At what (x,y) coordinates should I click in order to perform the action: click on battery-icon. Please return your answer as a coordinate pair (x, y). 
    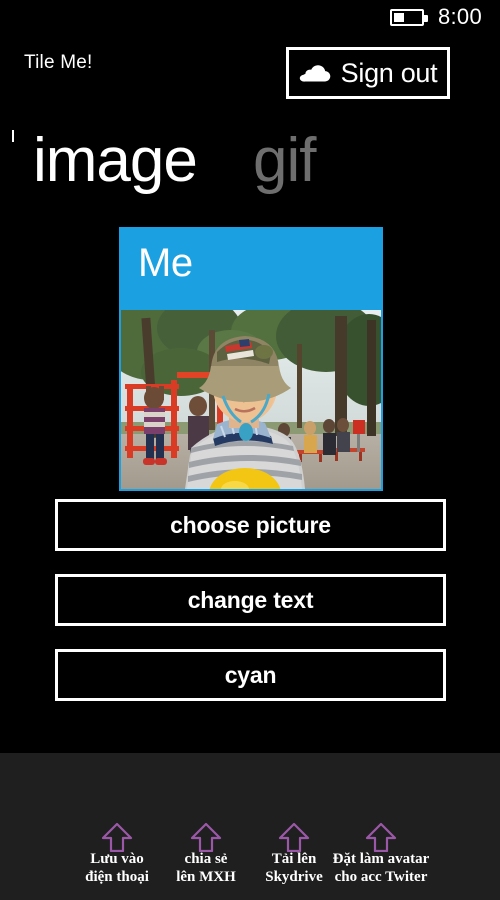
    Looking at the image, I should click on (408, 17).